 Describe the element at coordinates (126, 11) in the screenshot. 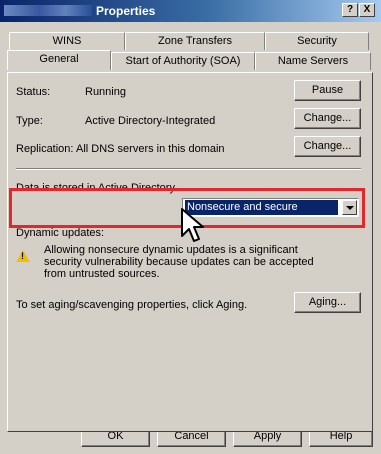

I see `window-title: Properties` at that location.